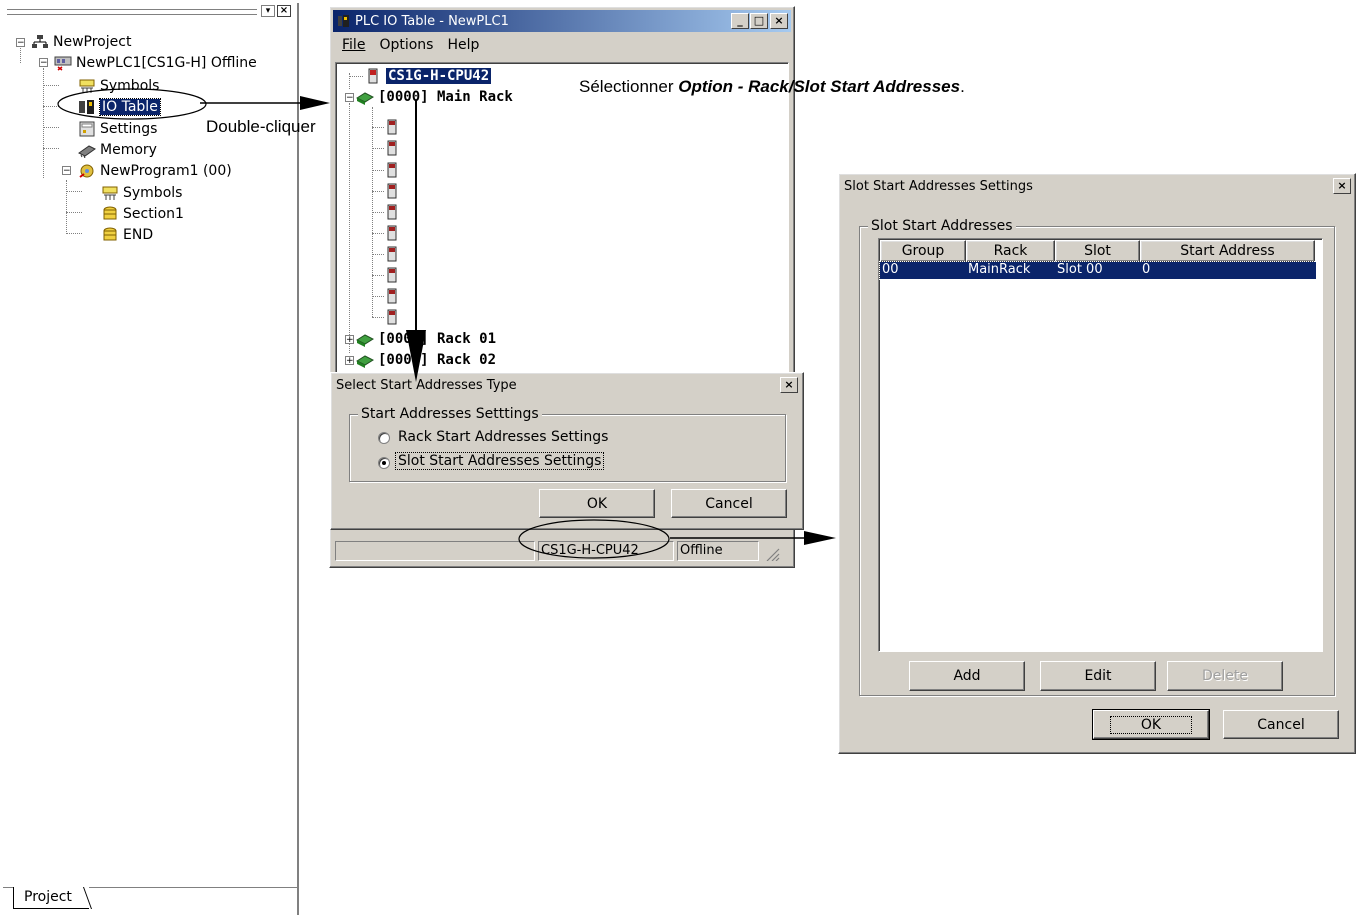 This screenshot has height=920, width=1362. I want to click on program-icon, so click(87, 171).